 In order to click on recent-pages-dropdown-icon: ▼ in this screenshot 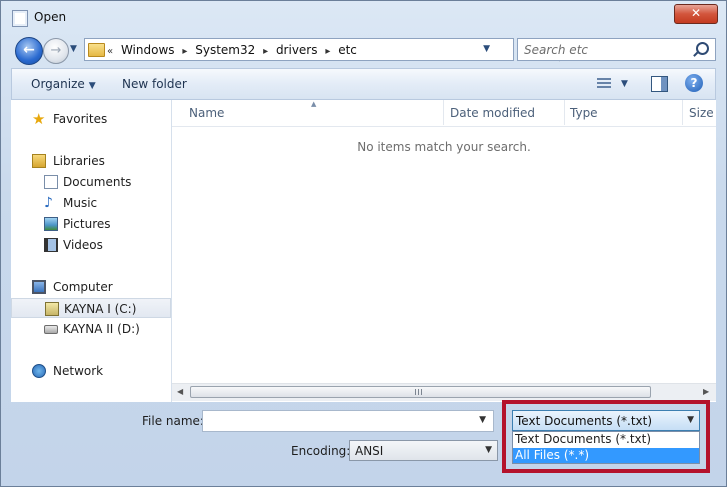, I will do `click(73, 49)`.